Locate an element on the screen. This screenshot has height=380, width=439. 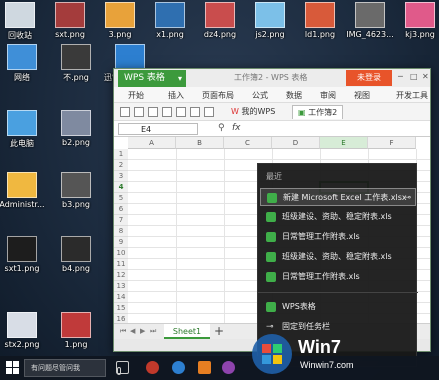
explorer-icon is located at coordinates (204, 367).